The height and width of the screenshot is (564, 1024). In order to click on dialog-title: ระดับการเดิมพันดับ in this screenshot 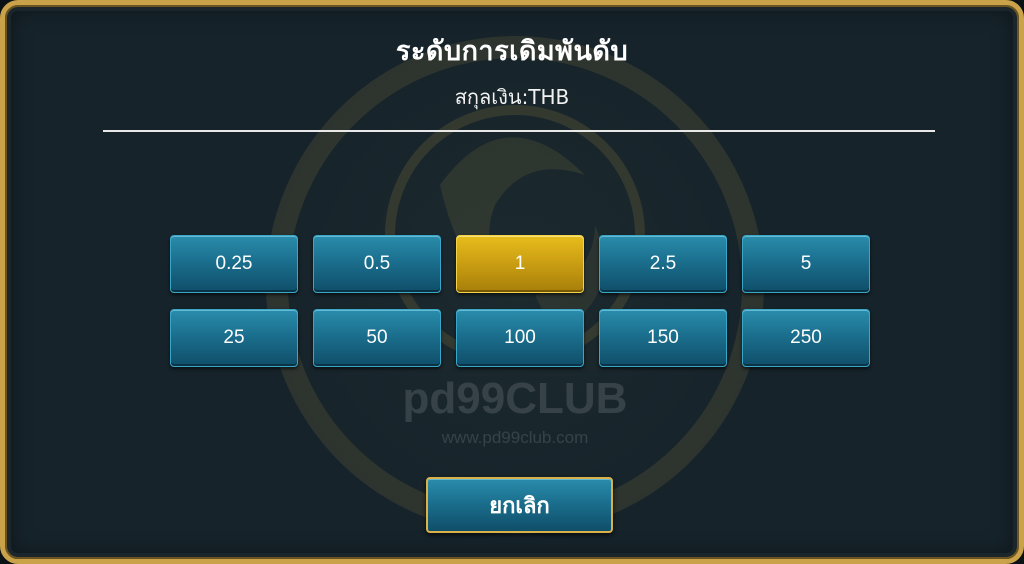, I will do `click(512, 51)`.